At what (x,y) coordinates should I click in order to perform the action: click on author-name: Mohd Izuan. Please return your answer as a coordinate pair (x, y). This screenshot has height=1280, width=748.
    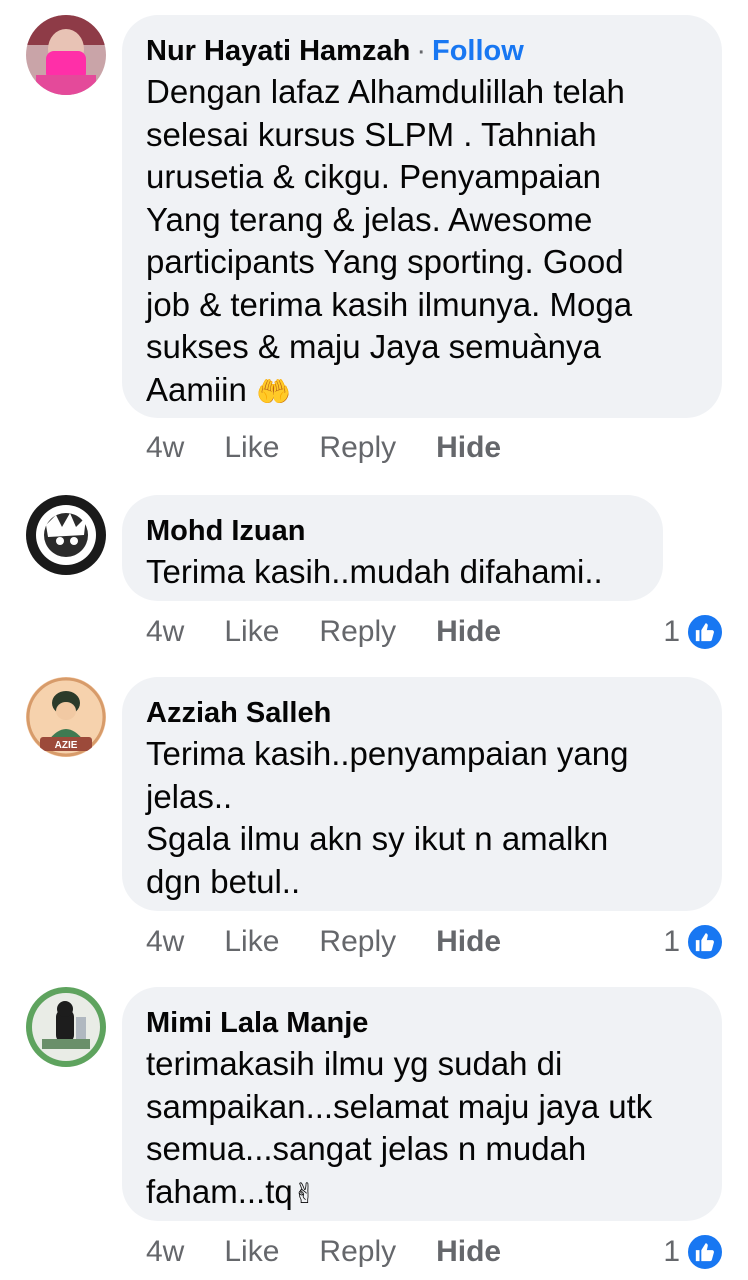
    Looking at the image, I should click on (225, 531).